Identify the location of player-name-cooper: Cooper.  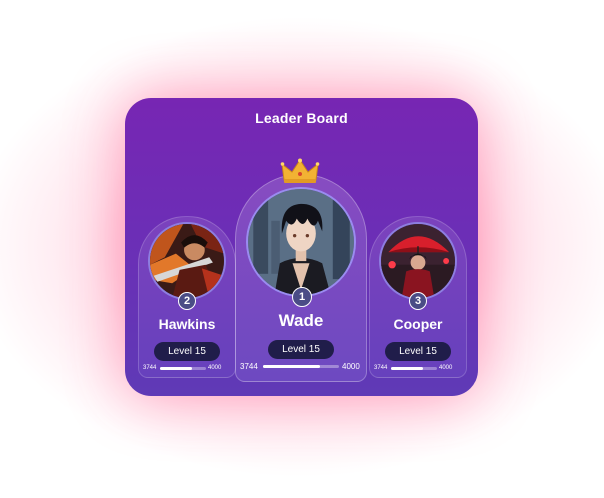
(418, 324).